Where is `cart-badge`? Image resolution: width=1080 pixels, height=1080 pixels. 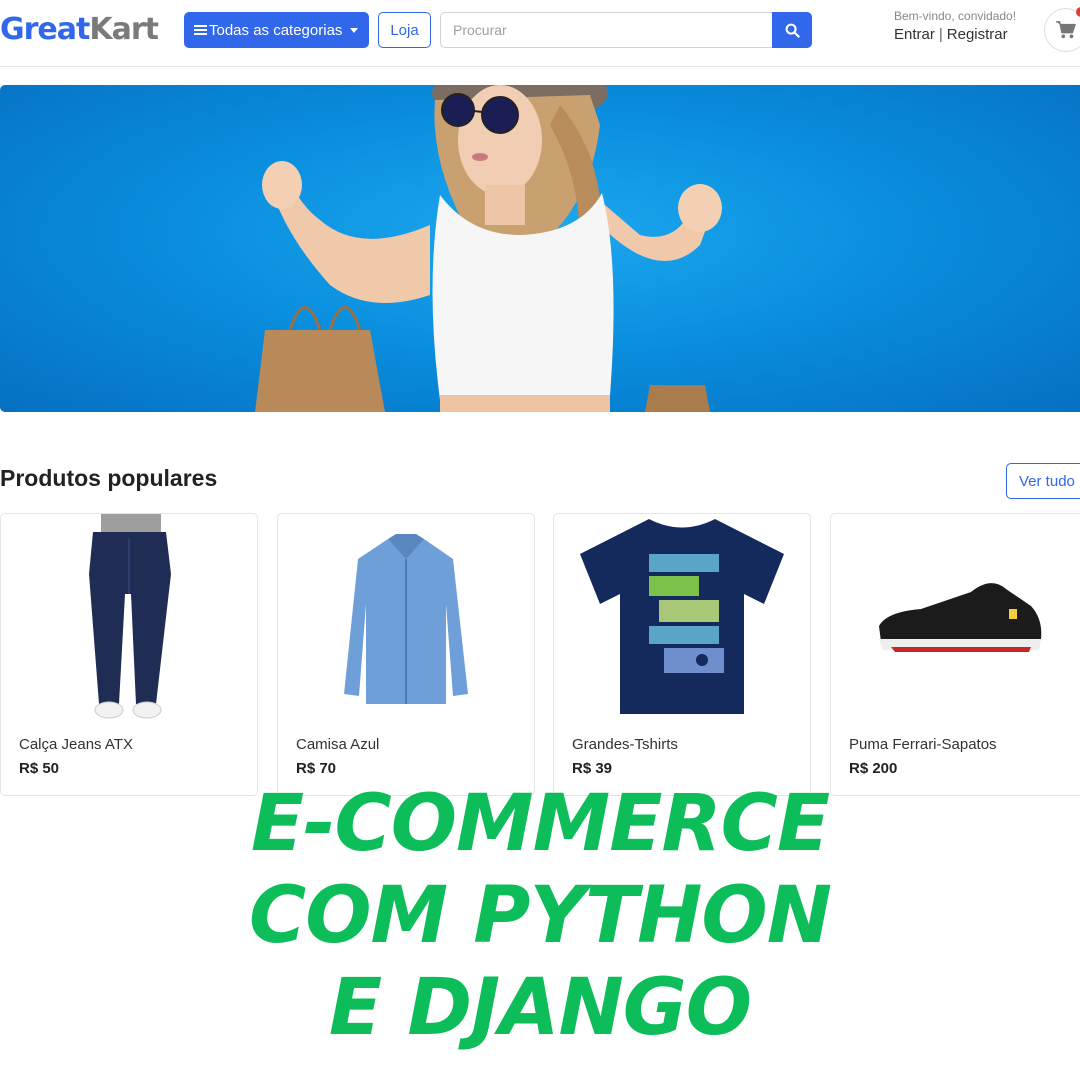
cart-badge is located at coordinates (1078, 12).